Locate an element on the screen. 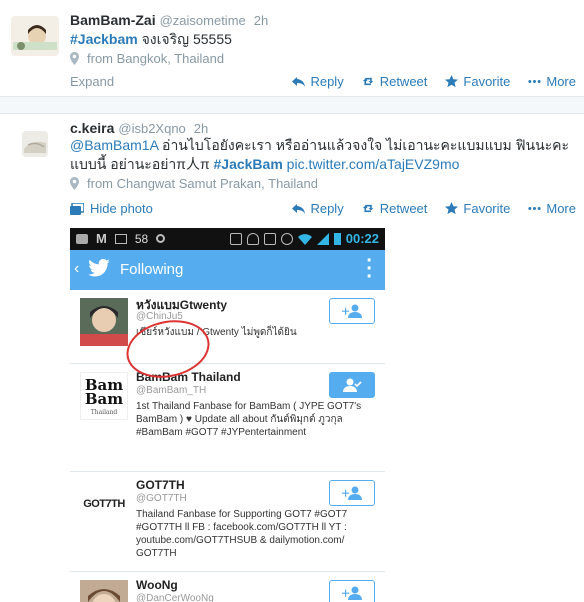 The width and height of the screenshot is (584, 602). following-row: WooNg @DanCerWooNg is located at coordinates (227, 587).